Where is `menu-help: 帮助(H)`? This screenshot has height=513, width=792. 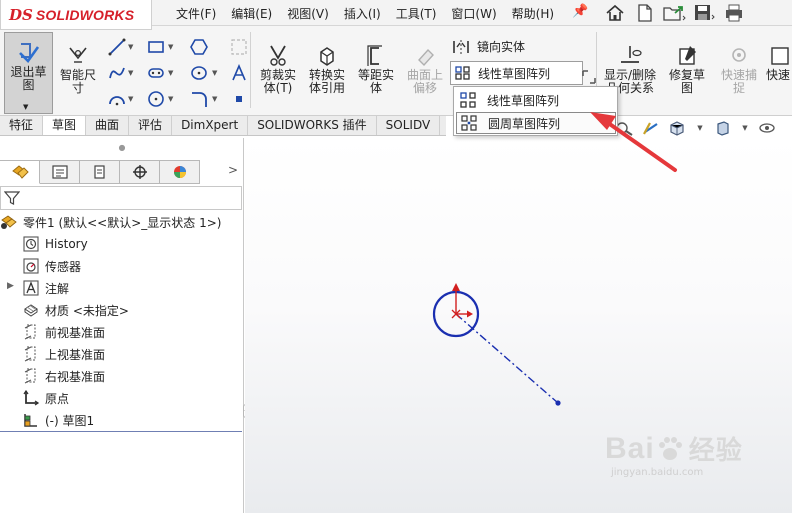 menu-help: 帮助(H) is located at coordinates (533, 13).